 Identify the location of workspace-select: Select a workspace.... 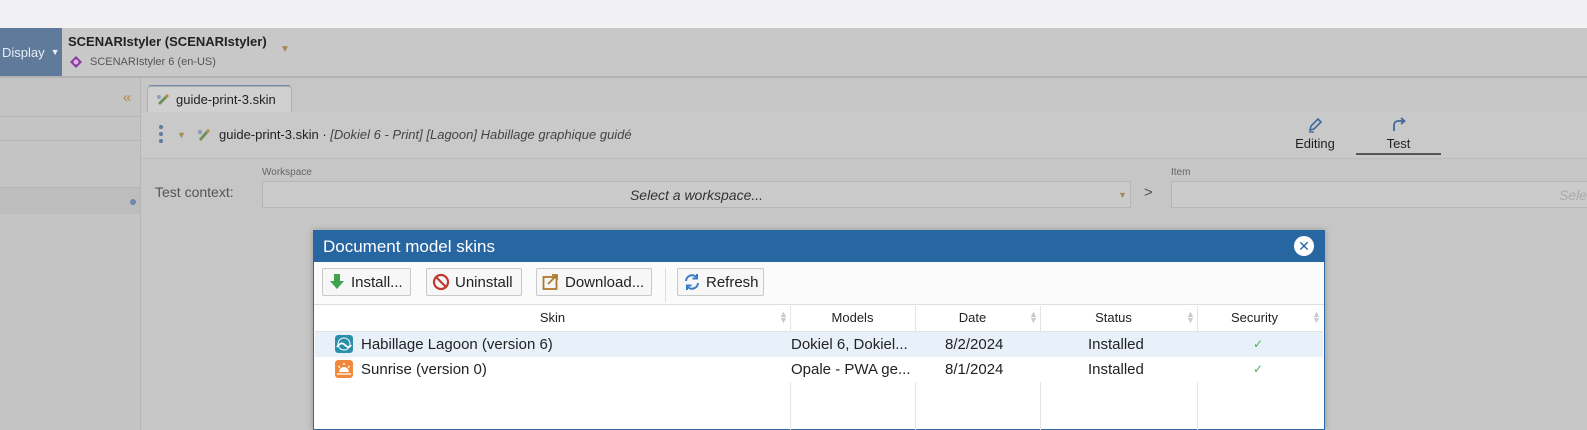
(696, 194).